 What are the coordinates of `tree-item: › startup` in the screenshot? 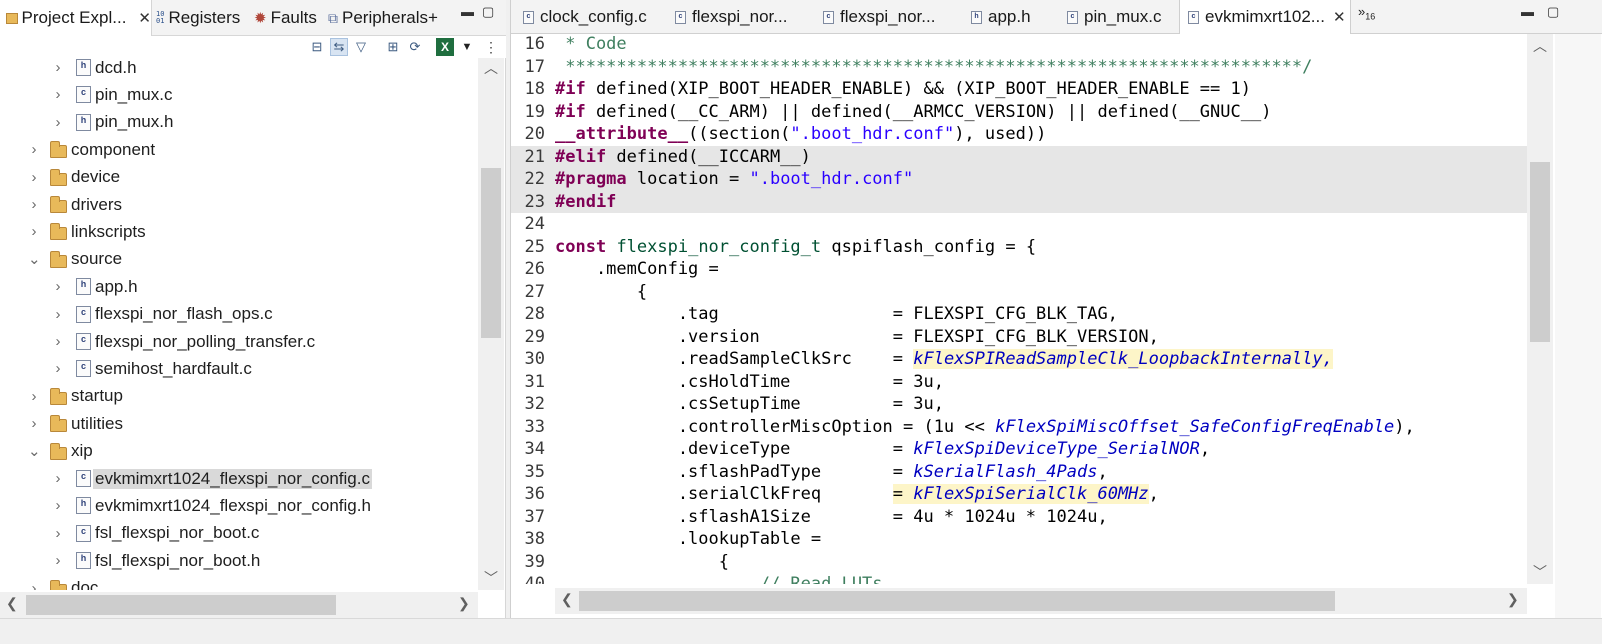 It's located at (239, 396).